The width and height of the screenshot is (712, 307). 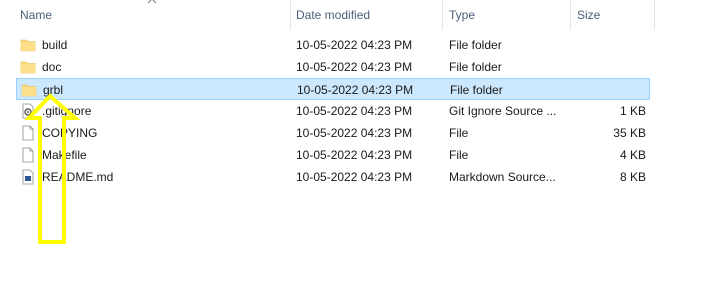 What do you see at coordinates (629, 133) in the screenshot?
I see `file-size: 35 KB` at bounding box center [629, 133].